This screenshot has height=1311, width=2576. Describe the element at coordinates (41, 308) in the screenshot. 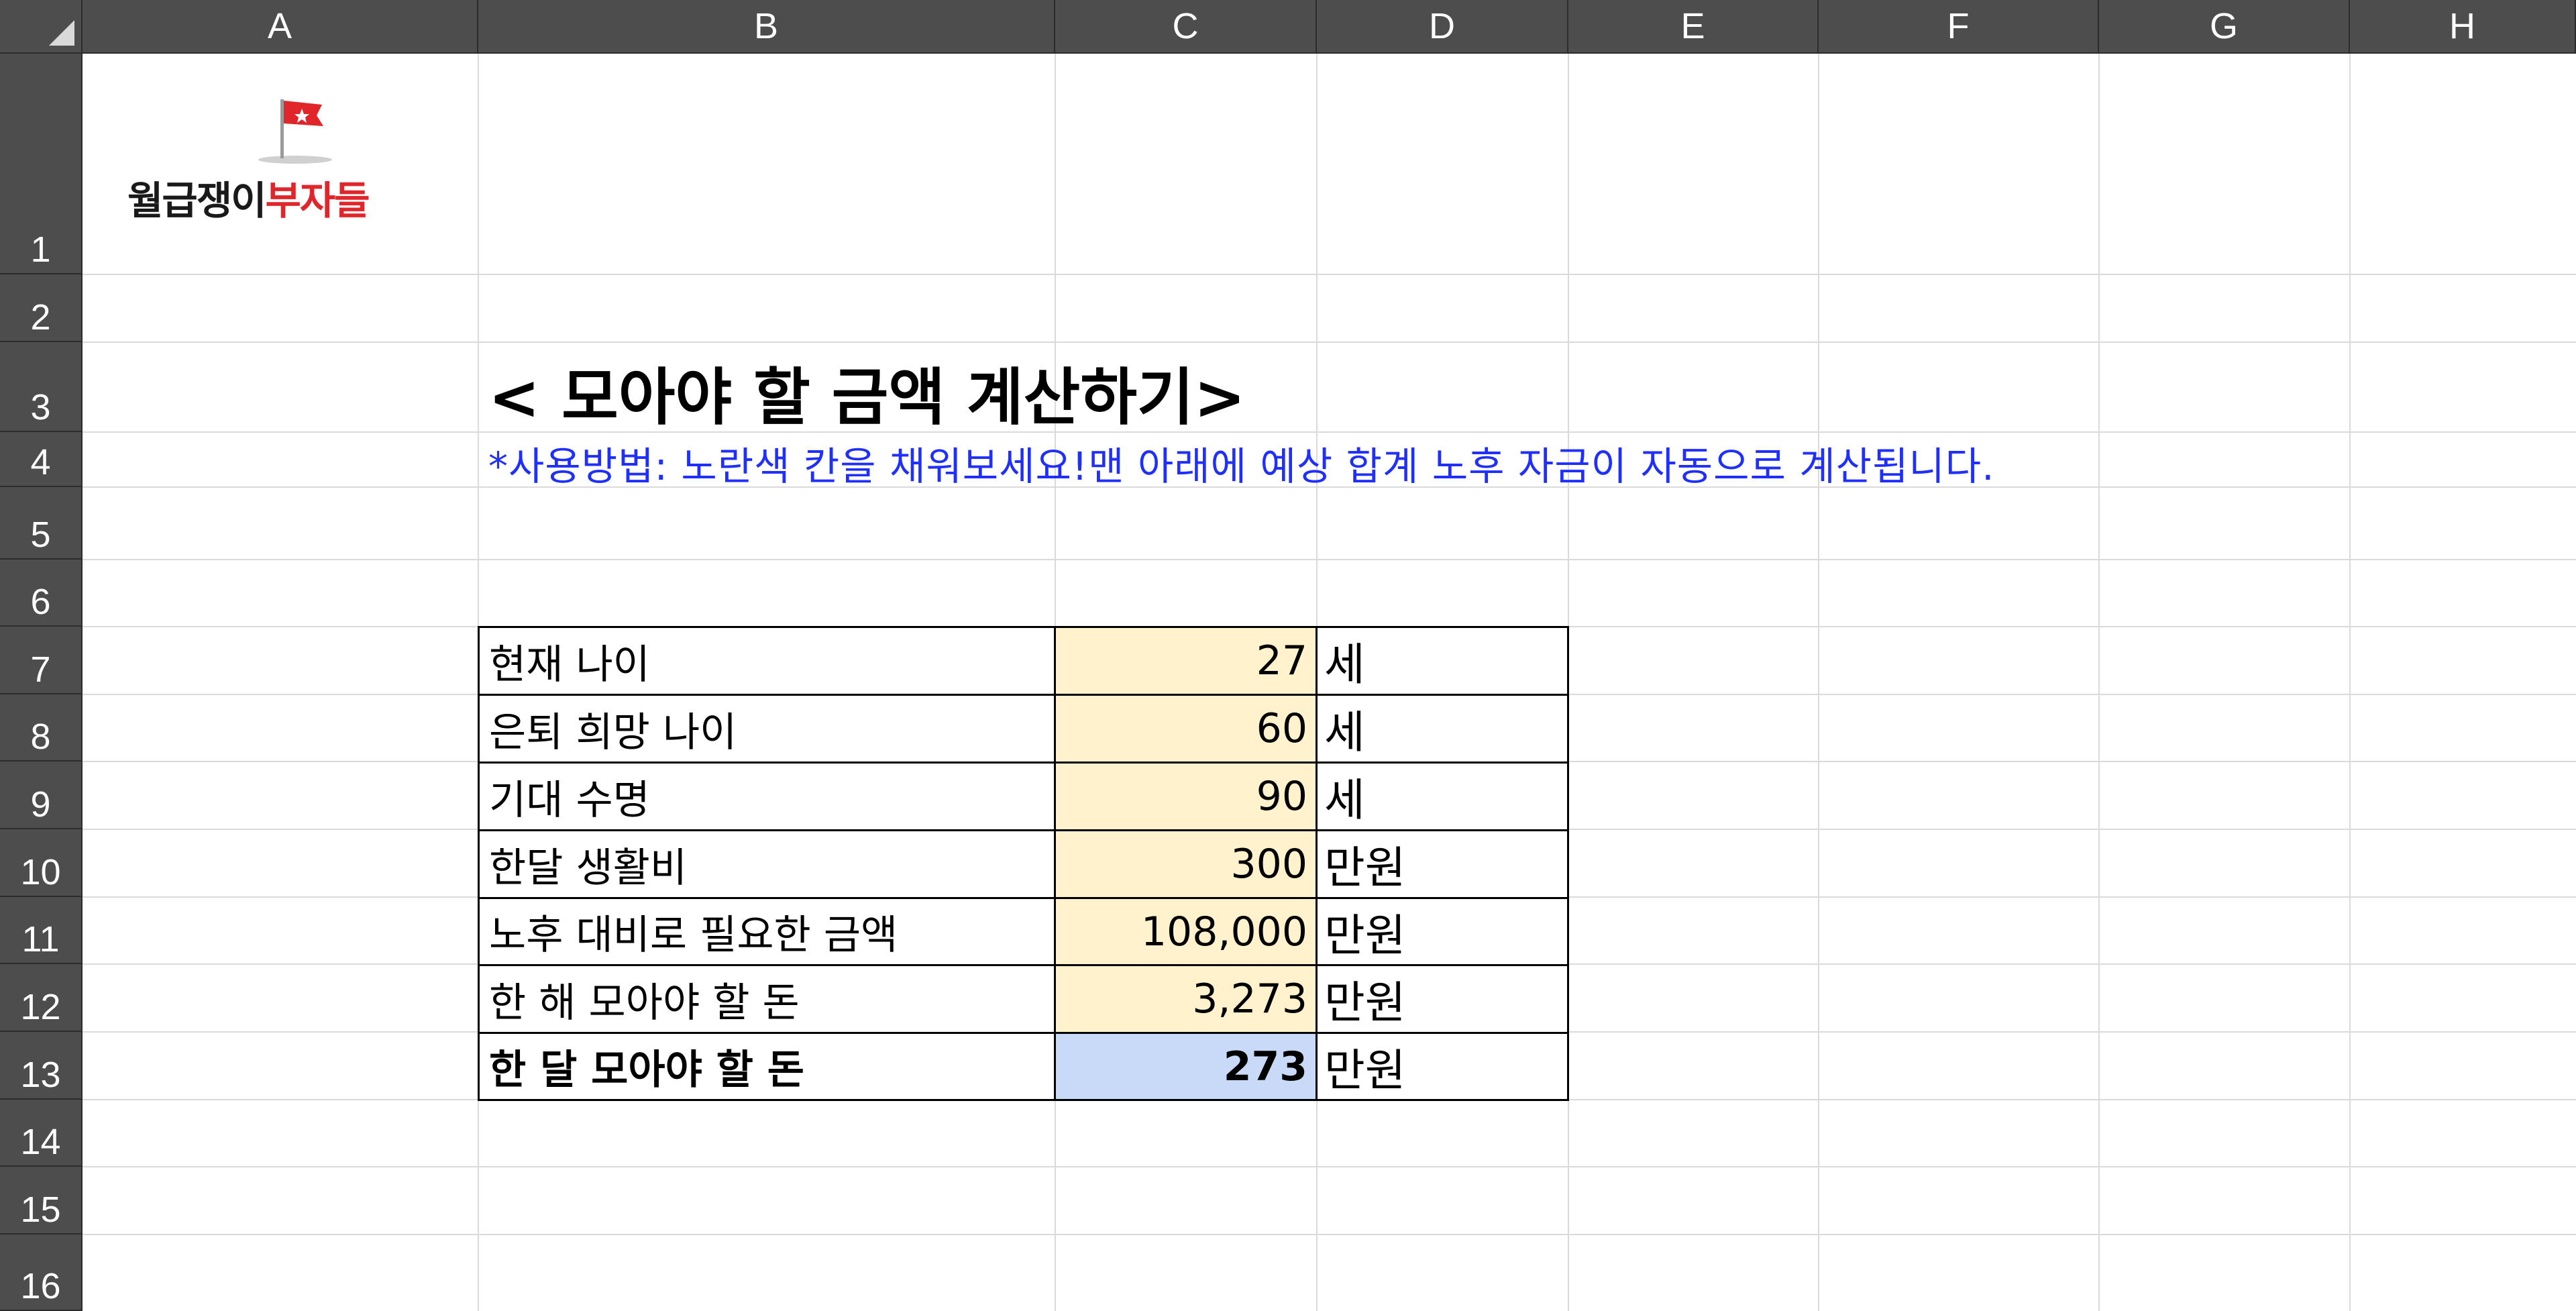

I see `row-header-2: 2` at that location.